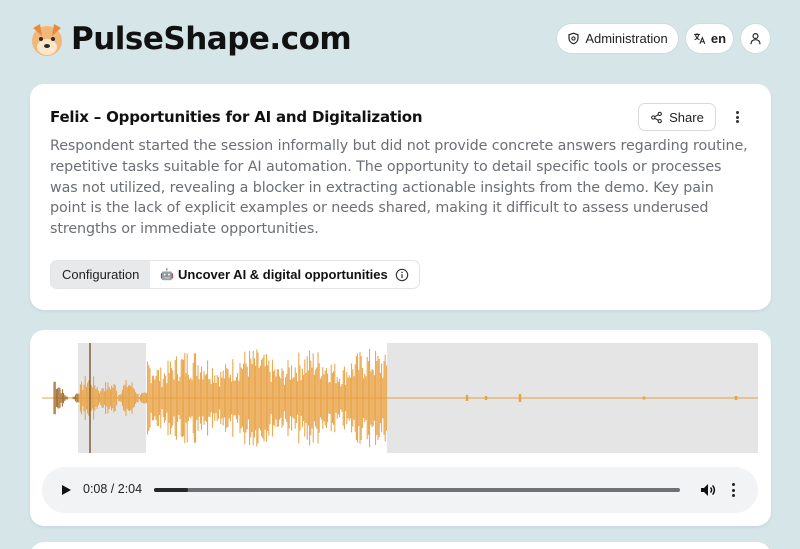 The width and height of the screenshot is (800, 549). I want to click on shield-icon, so click(573, 38).